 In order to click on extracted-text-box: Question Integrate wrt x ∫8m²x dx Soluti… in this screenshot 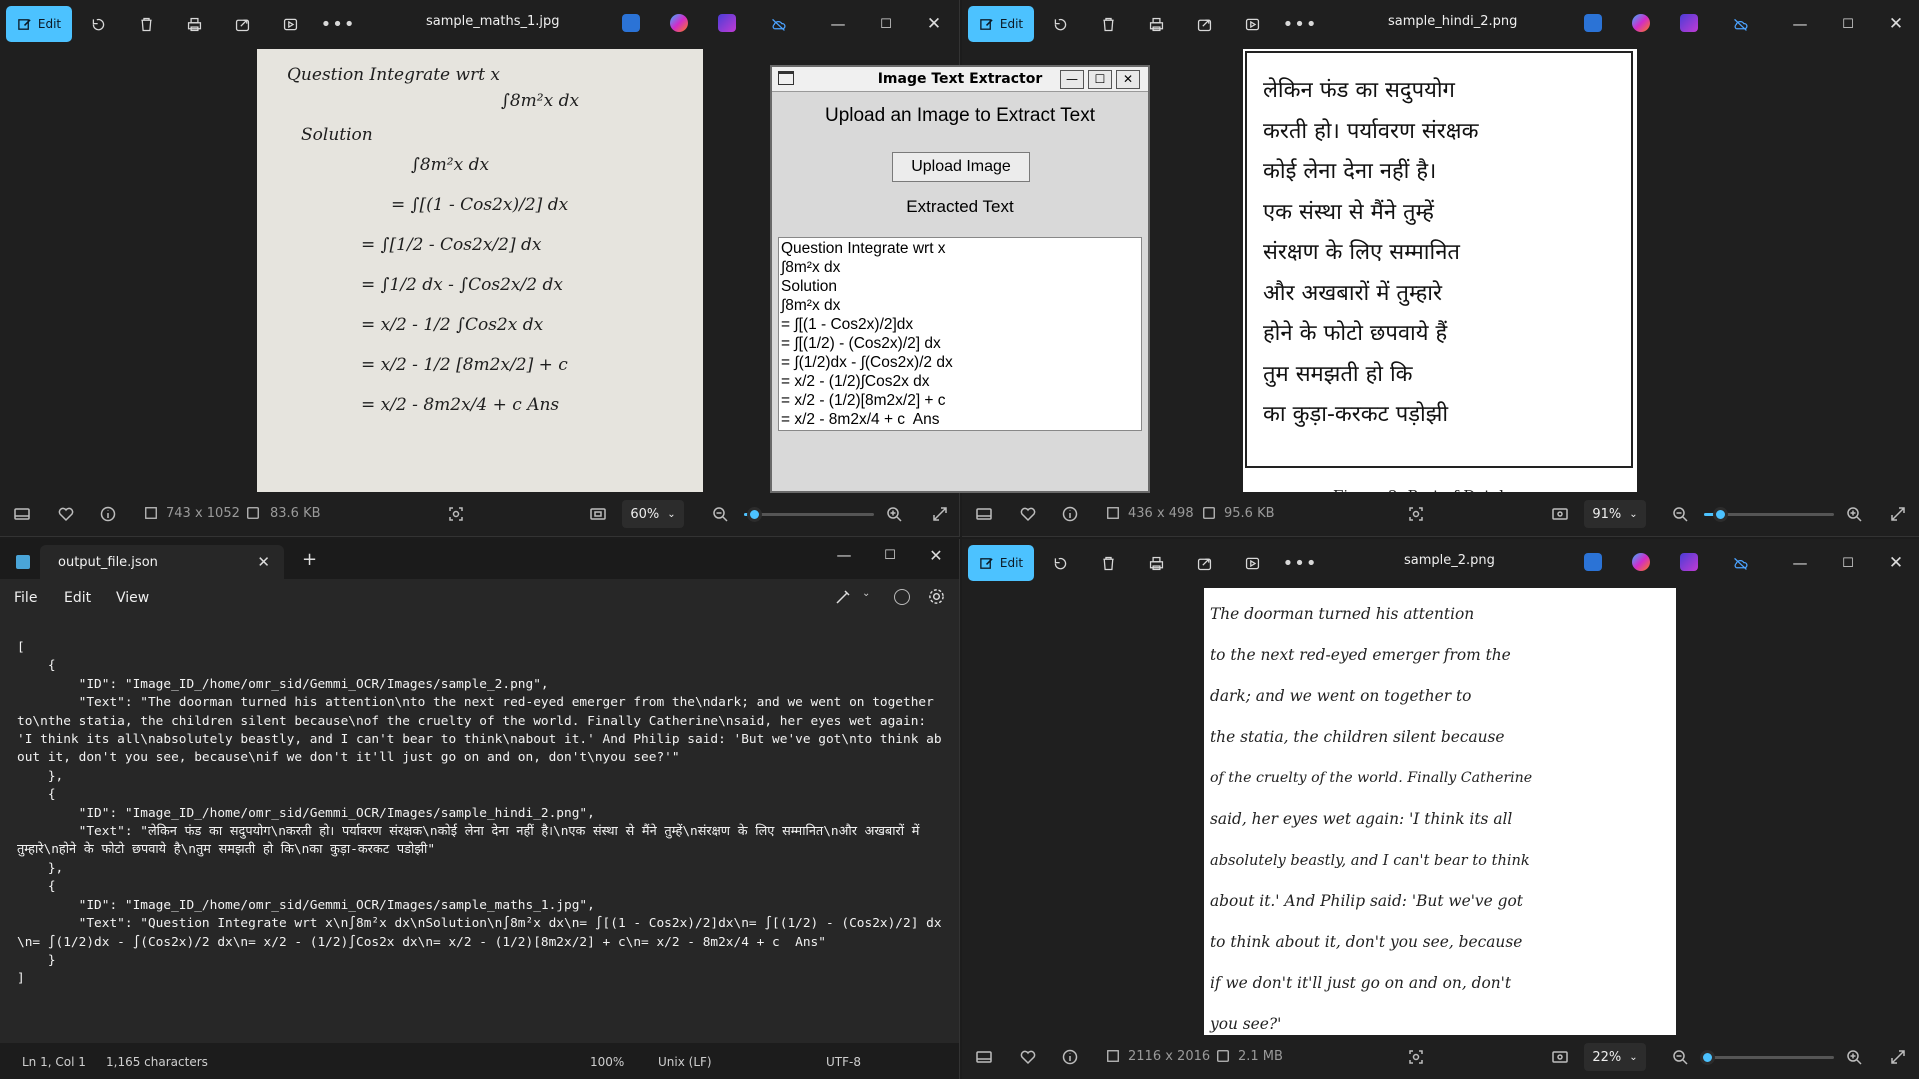, I will do `click(960, 334)`.